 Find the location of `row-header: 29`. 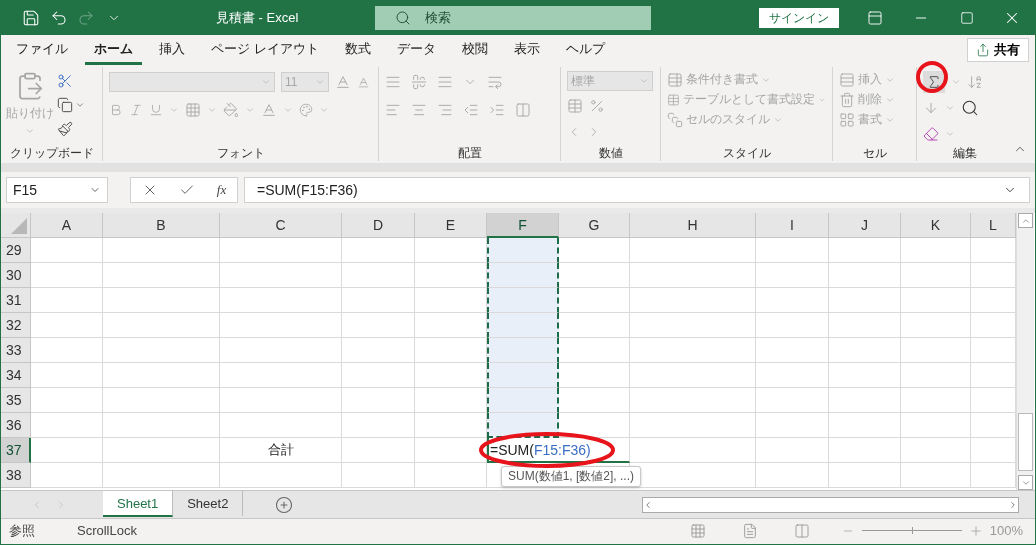

row-header: 29 is located at coordinates (16, 250).